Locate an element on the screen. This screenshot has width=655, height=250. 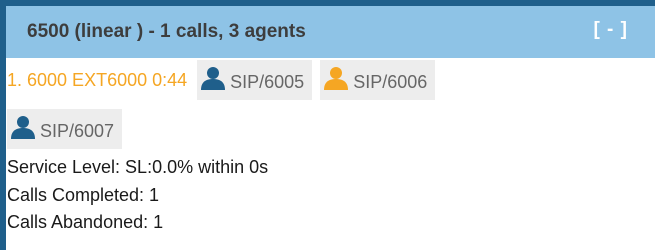
agent-sip-6006: SIP/6006 is located at coordinates (378, 80).